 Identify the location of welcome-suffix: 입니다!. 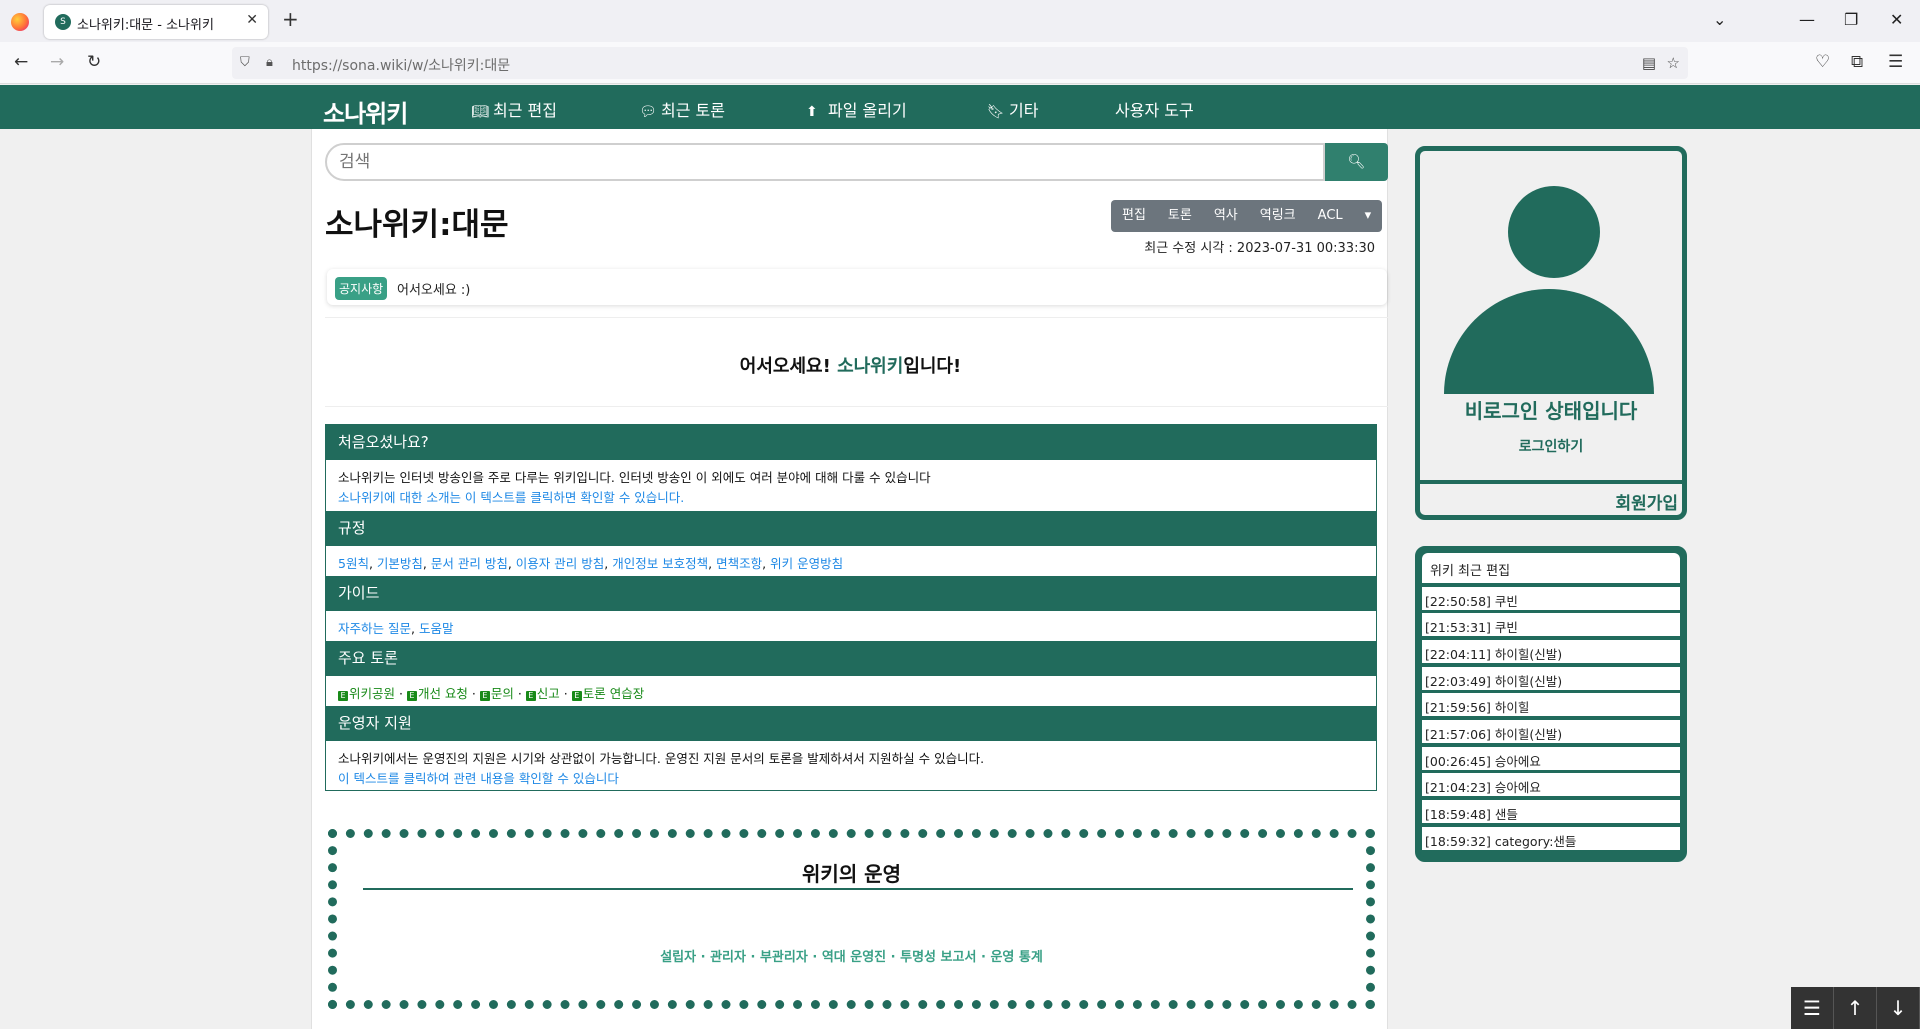
(932, 366).